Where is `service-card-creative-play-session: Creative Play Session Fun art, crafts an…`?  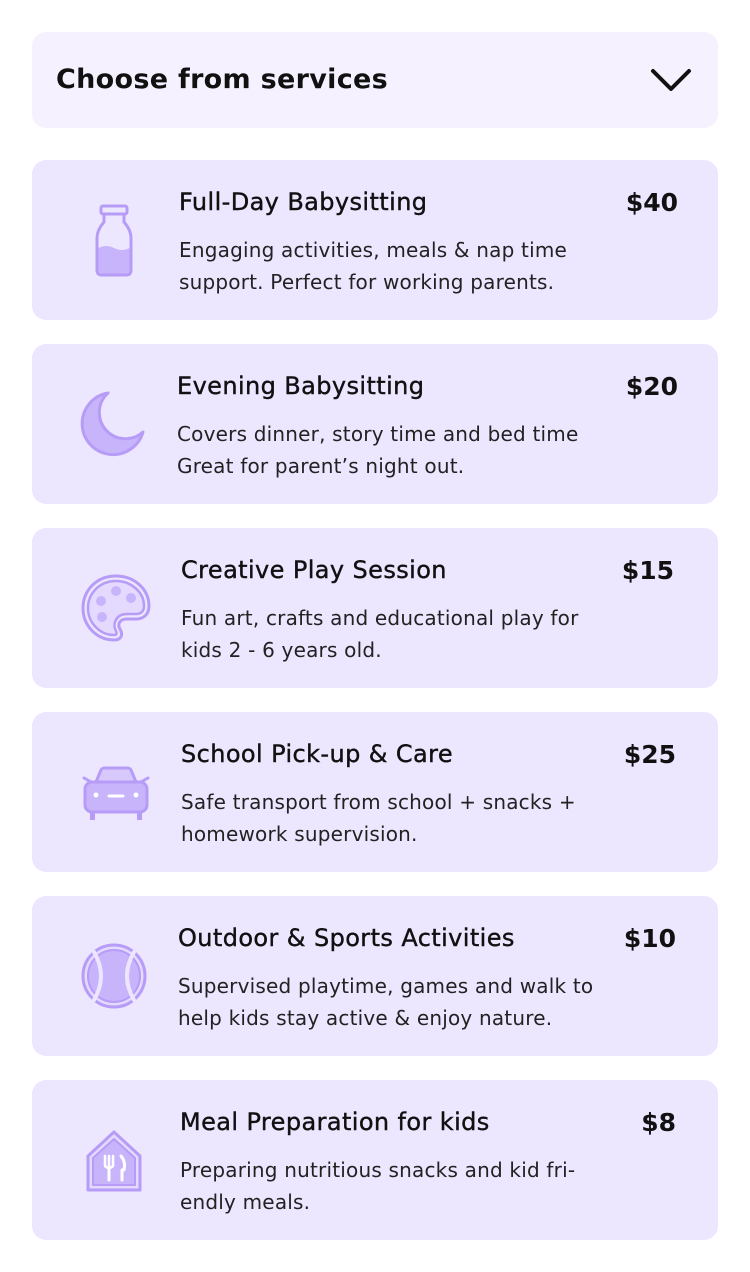 service-card-creative-play-session: Creative Play Session Fun art, crafts an… is located at coordinates (375, 608).